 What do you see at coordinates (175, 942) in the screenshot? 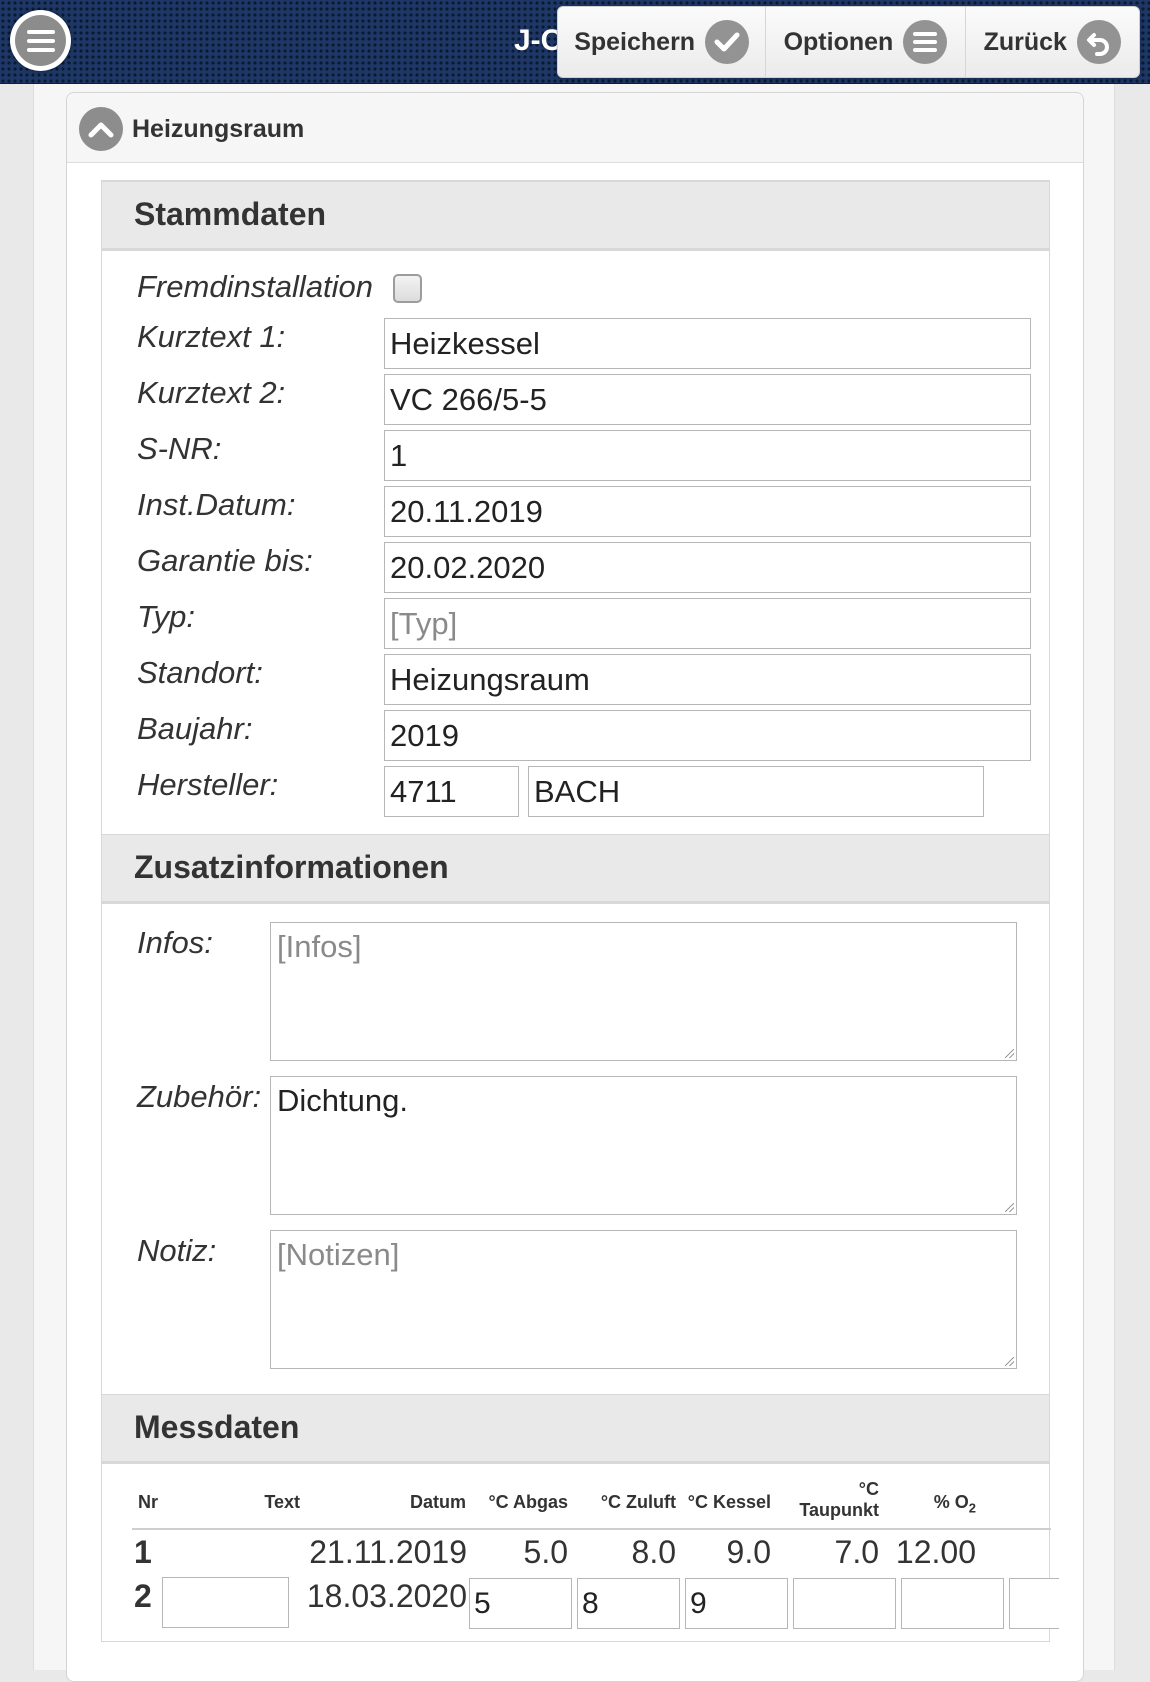
I see `infos-label: Infos:` at bounding box center [175, 942].